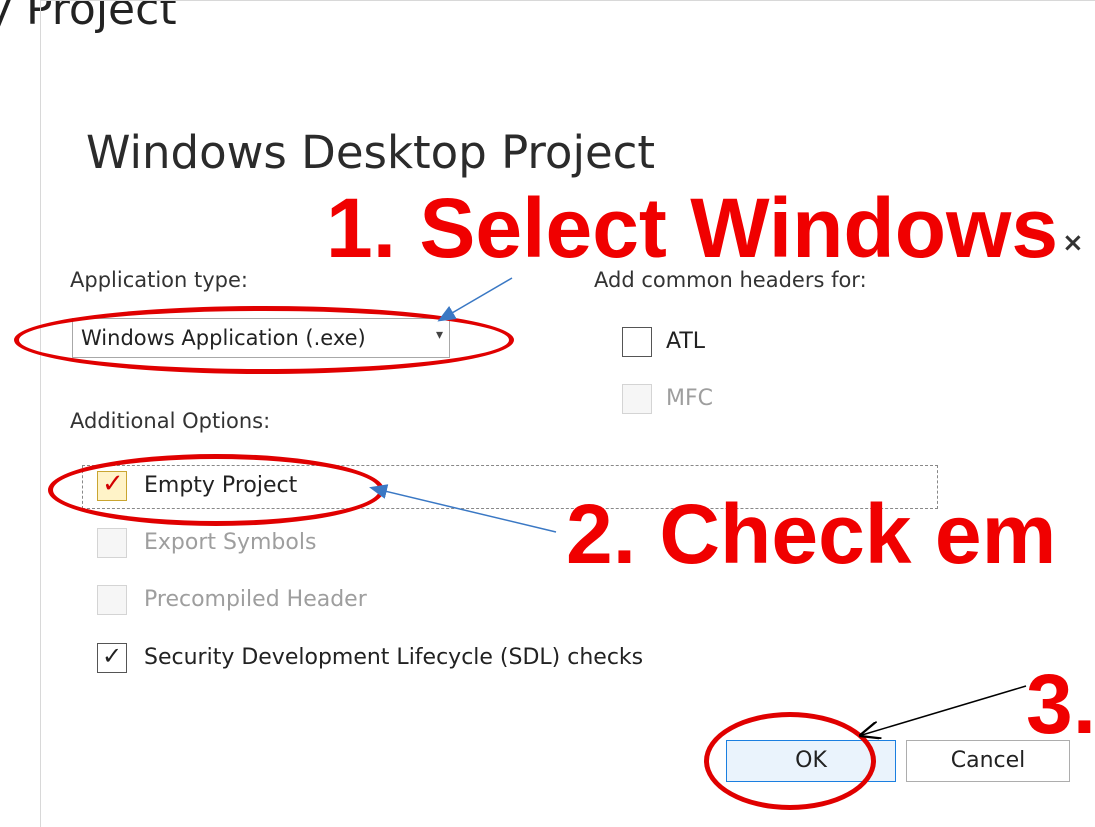  What do you see at coordinates (112, 657) in the screenshot?
I see `sdl-checks-checkbox` at bounding box center [112, 657].